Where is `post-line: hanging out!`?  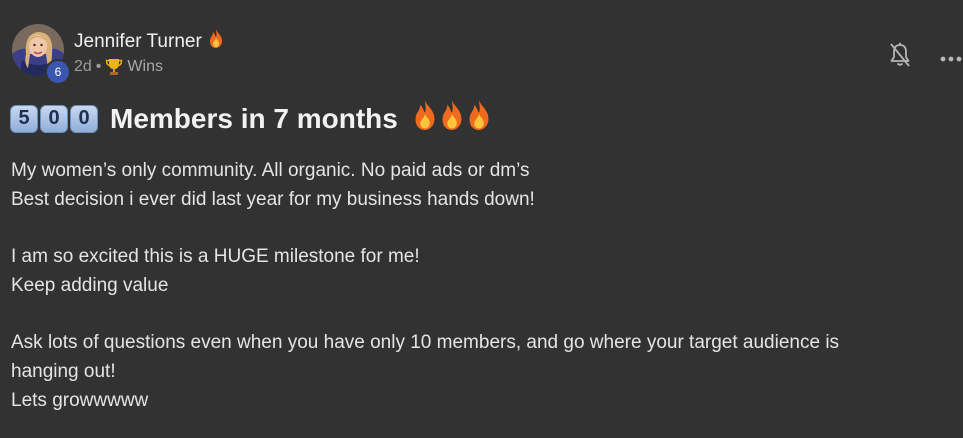 post-line: hanging out! is located at coordinates (63, 371).